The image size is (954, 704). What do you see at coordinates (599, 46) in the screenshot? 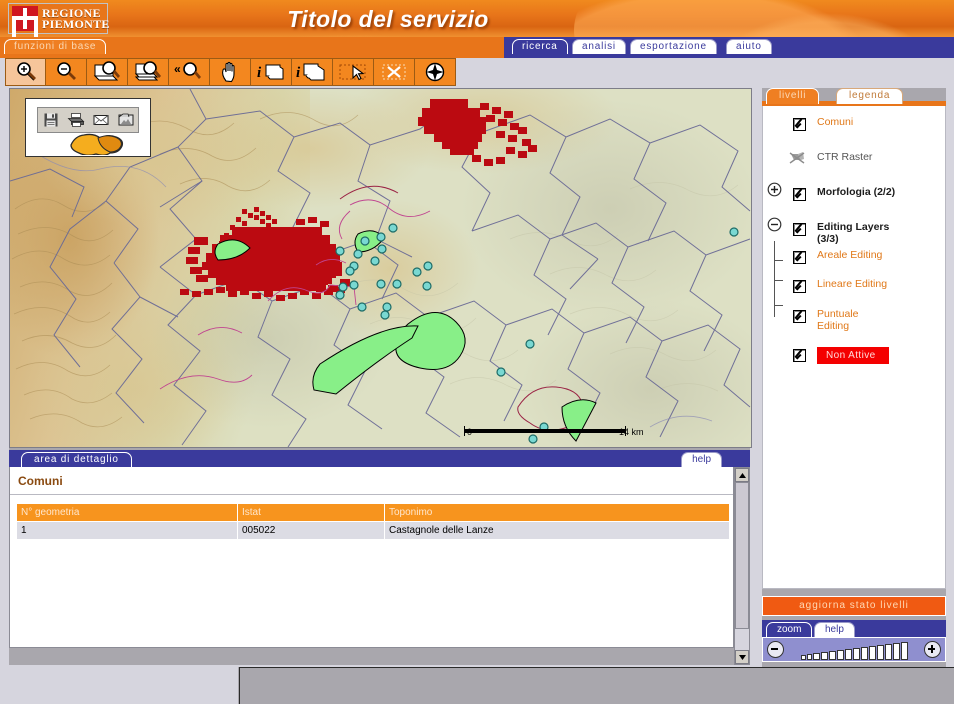
I see `tab-analisi: analisi` at bounding box center [599, 46].